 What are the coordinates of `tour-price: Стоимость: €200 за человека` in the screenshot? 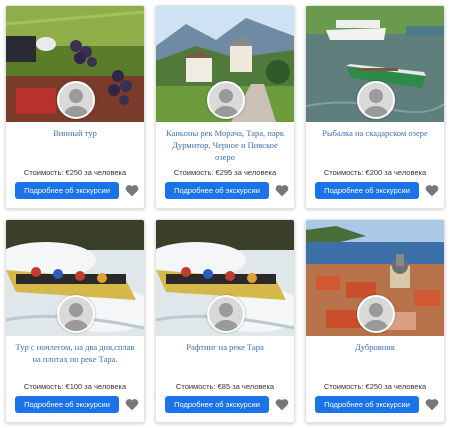 It's located at (375, 172).